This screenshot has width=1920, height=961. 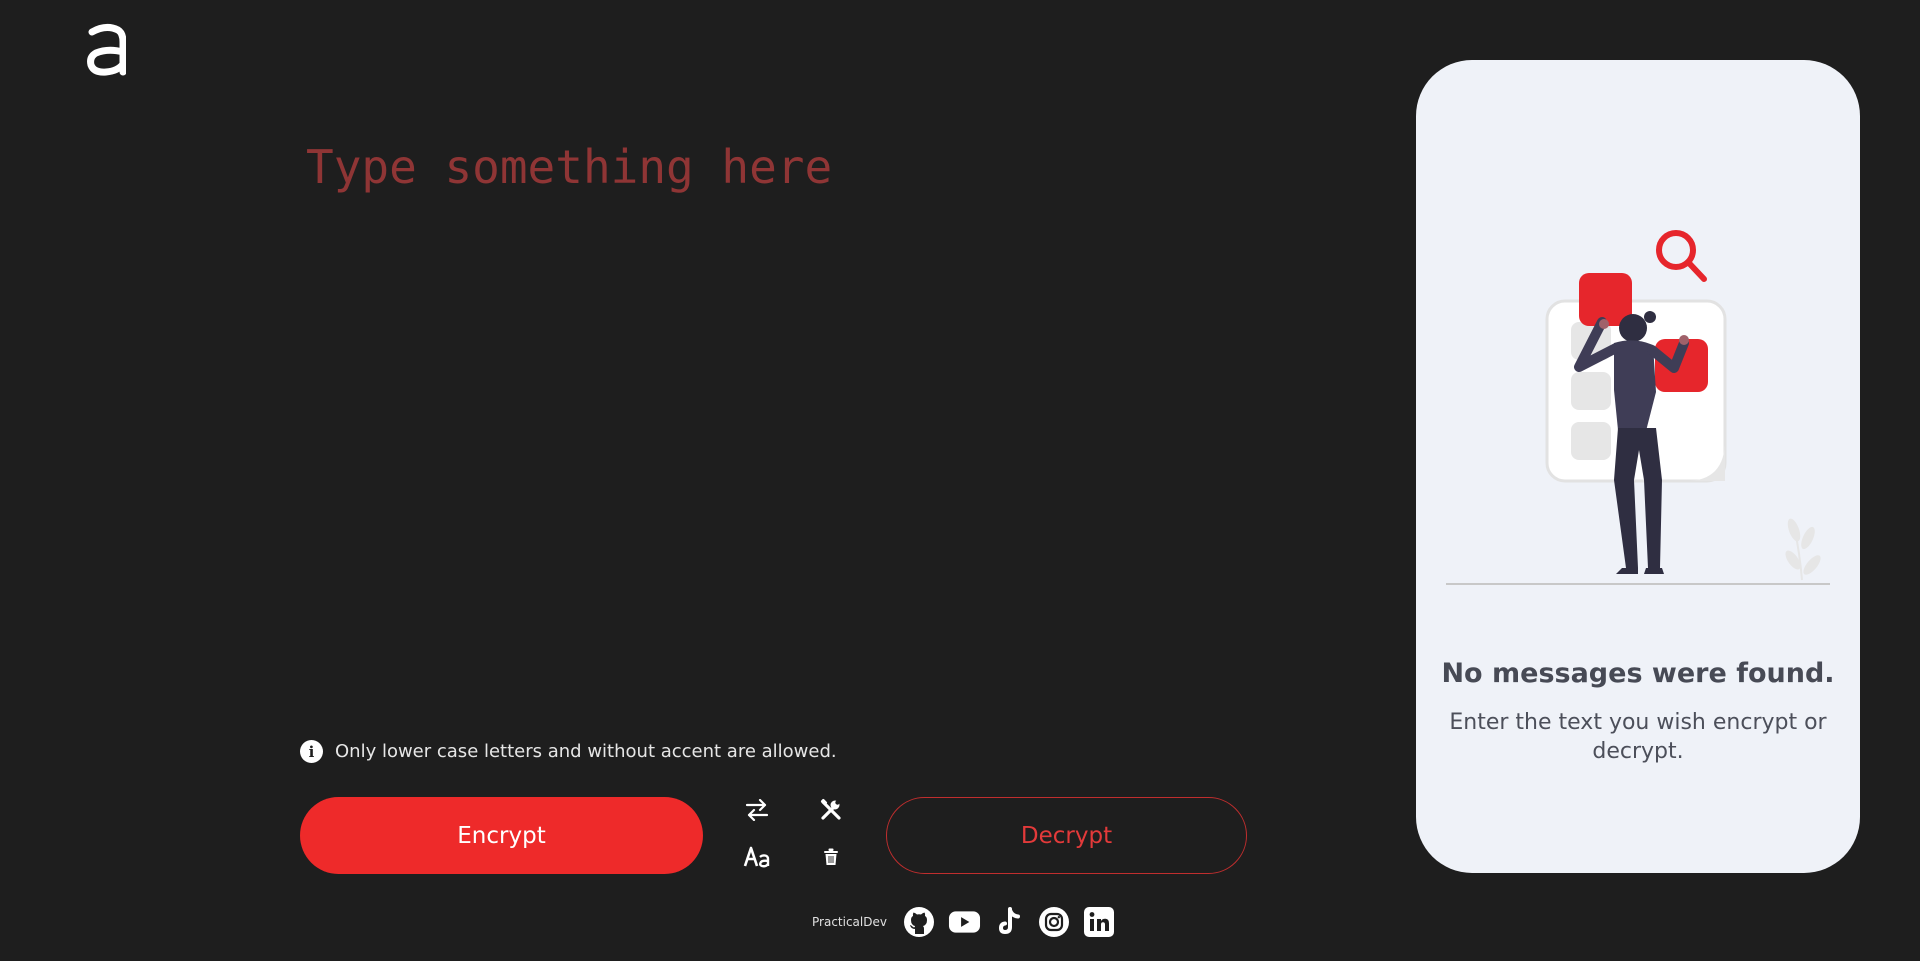 I want to click on info-icon: i, so click(x=311, y=751).